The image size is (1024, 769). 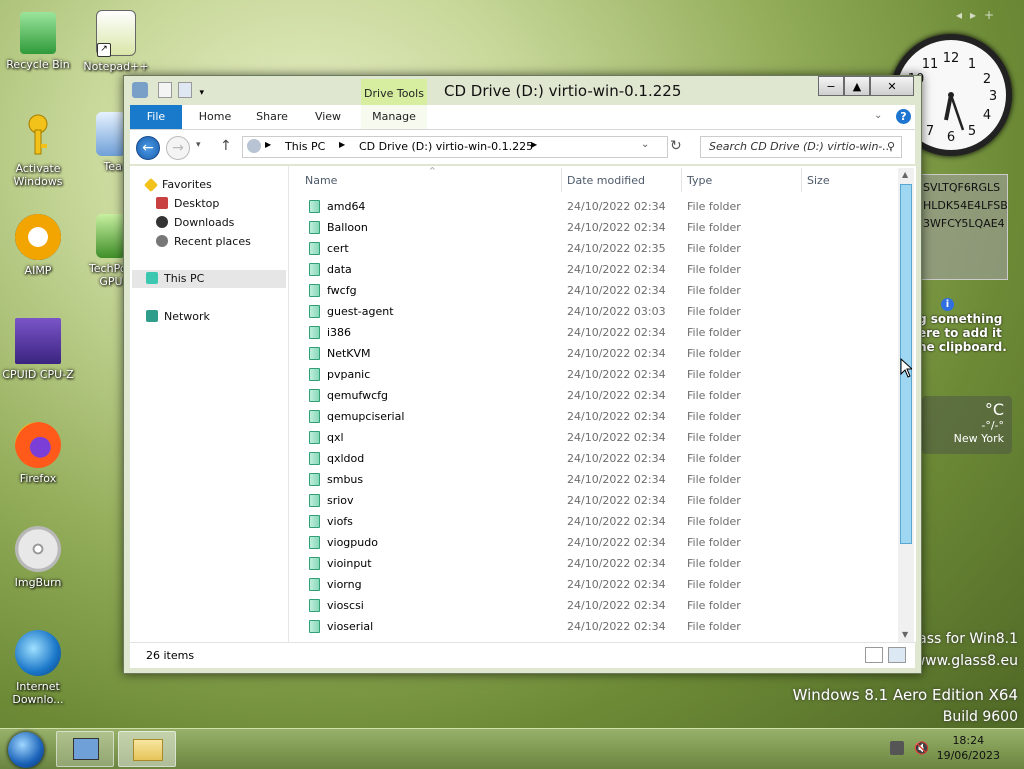 I want to click on table-row: viogpudo 24/10/2022 02:34 File folder, so click(x=594, y=542).